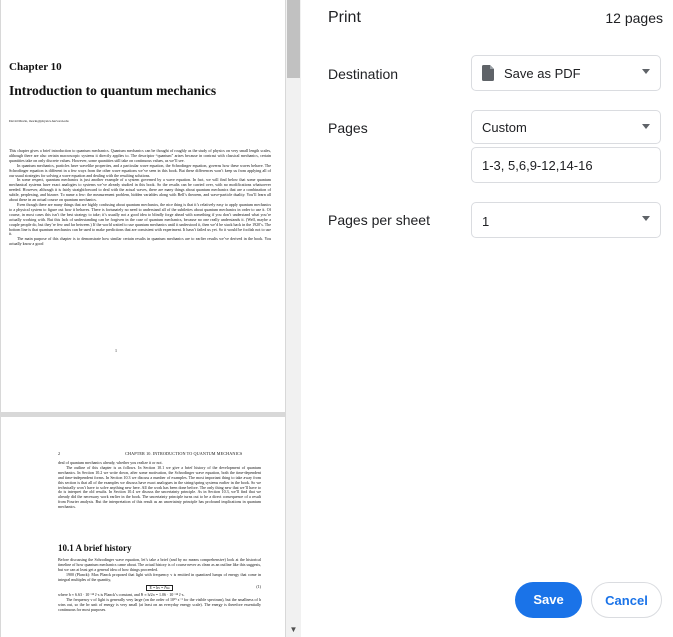 The width and height of the screenshot is (673, 637). I want to click on pages-select: Custom, so click(566, 127).